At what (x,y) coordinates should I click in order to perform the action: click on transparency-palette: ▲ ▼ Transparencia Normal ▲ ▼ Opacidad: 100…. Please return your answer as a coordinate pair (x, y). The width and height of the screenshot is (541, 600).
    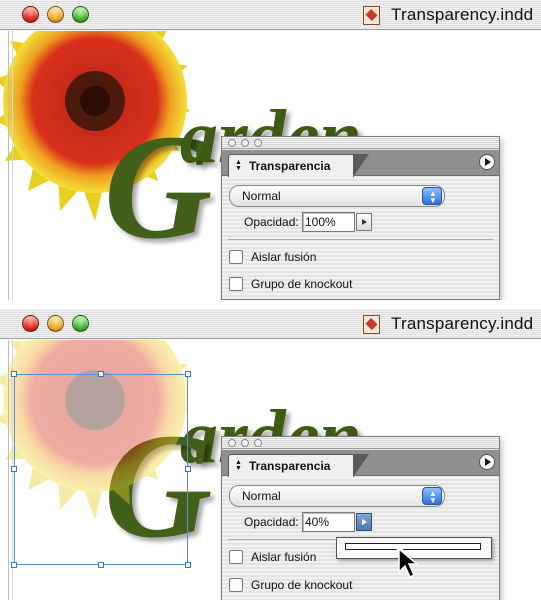
    Looking at the image, I should click on (360, 218).